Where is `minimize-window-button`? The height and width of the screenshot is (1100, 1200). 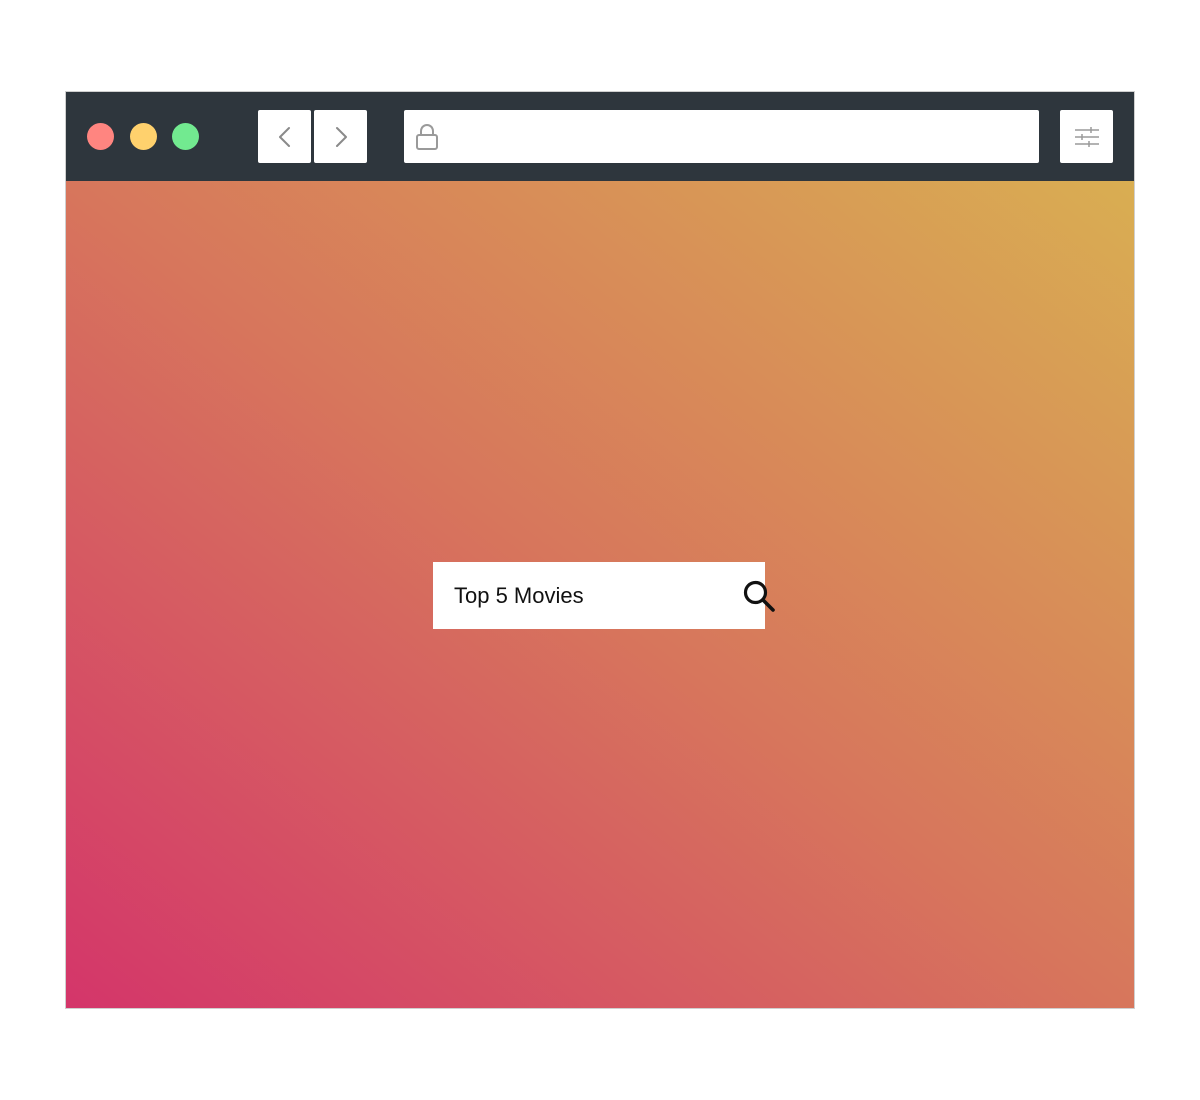
minimize-window-button is located at coordinates (143, 136).